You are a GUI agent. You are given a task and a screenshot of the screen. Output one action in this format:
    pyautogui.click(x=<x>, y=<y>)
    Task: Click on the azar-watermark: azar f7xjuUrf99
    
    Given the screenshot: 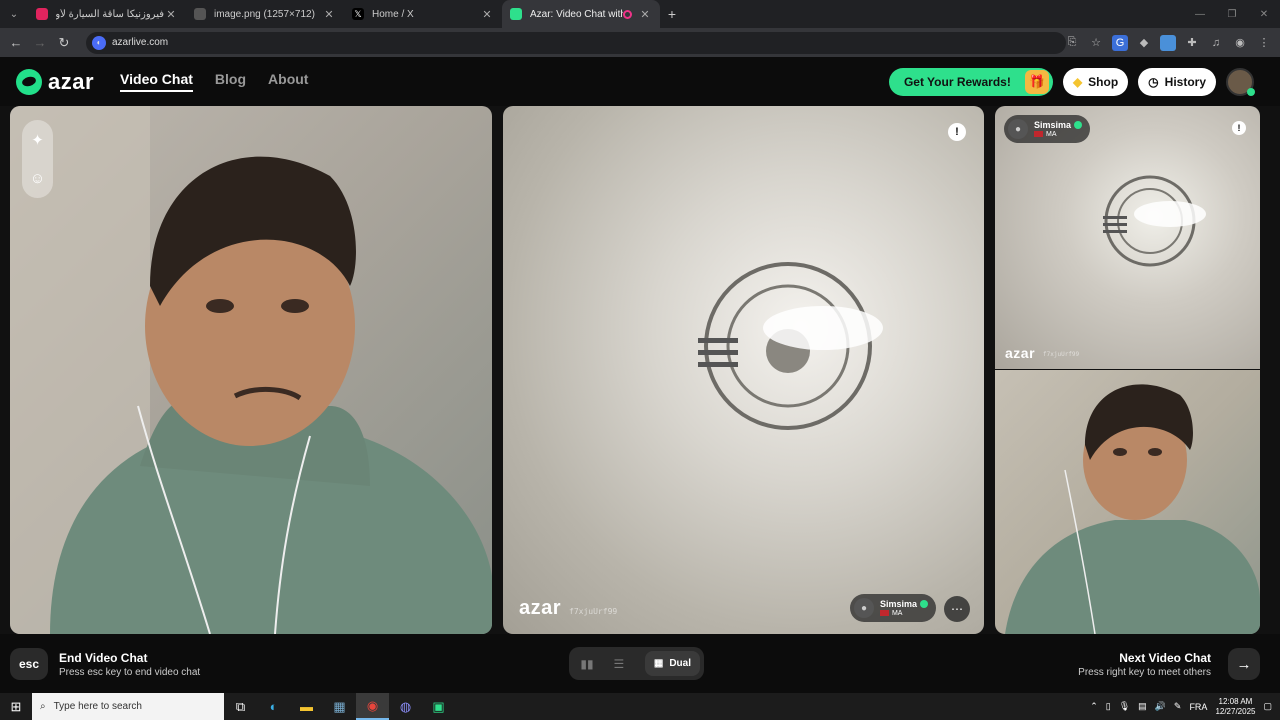 What is the action you would take?
    pyautogui.click(x=568, y=608)
    